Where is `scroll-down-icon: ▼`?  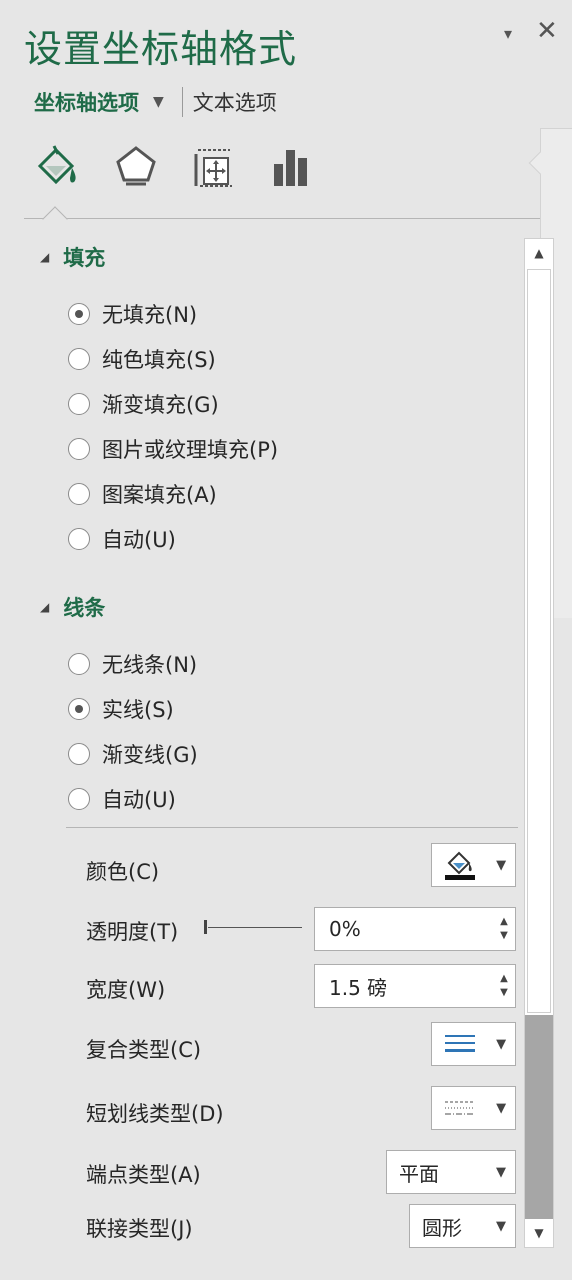 scroll-down-icon: ▼ is located at coordinates (539, 1233).